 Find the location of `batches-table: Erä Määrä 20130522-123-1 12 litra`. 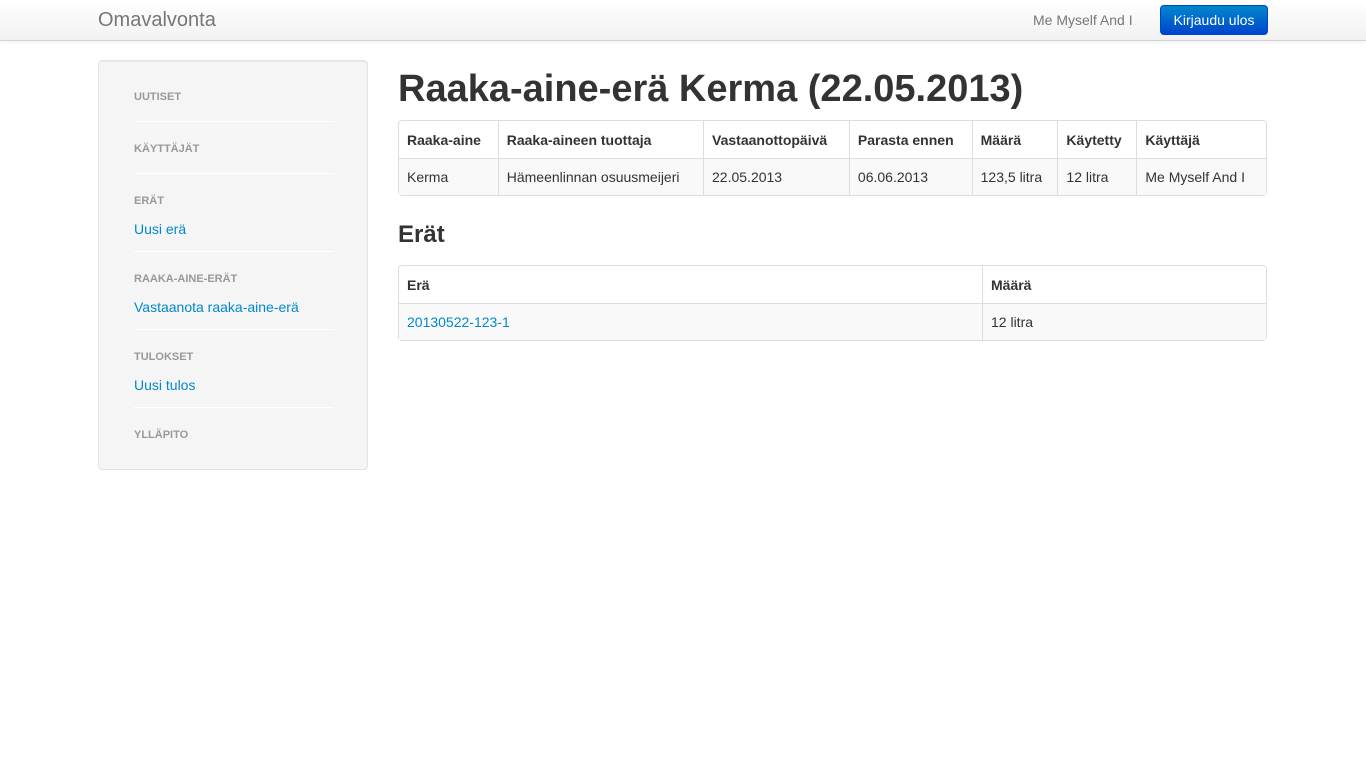

batches-table: Erä Määrä 20130522-123-1 12 litra is located at coordinates (832, 303).